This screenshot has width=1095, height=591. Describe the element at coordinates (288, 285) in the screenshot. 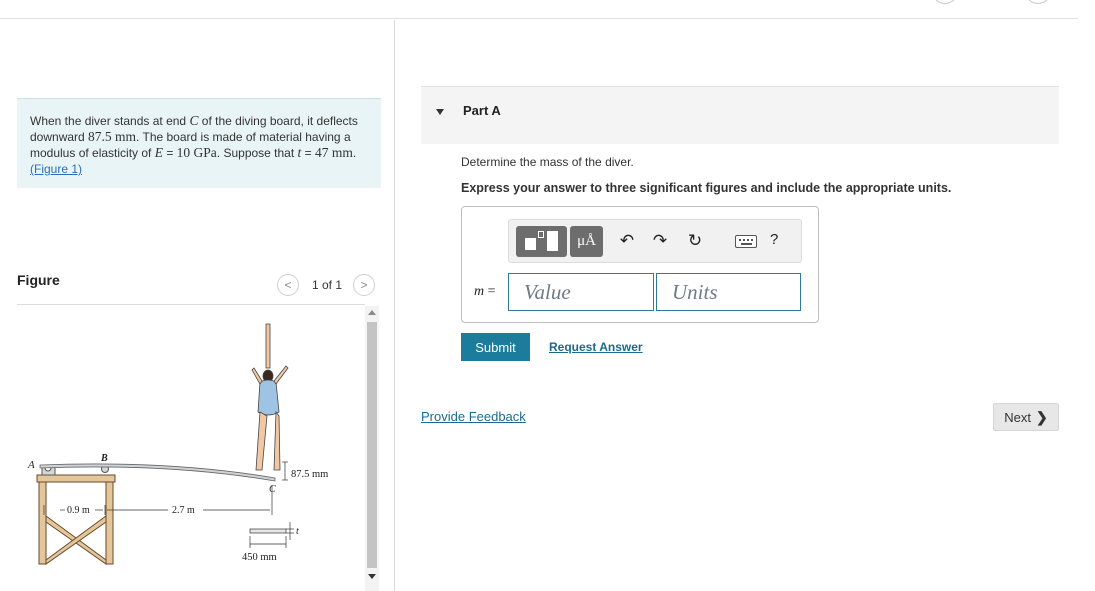

I see `prev-figure-button: <` at that location.